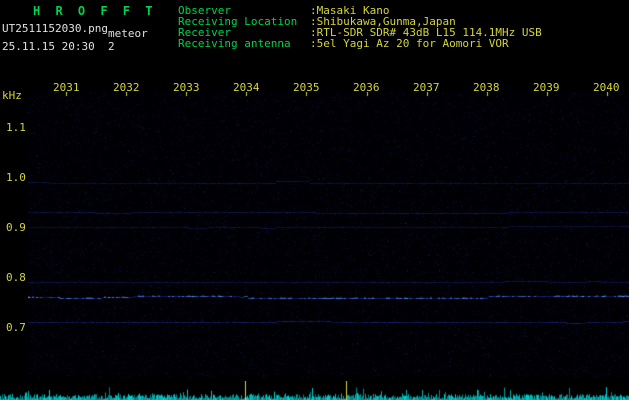 This screenshot has width=629, height=400. I want to click on output-filename: UT2511152030.png, so click(55, 28).